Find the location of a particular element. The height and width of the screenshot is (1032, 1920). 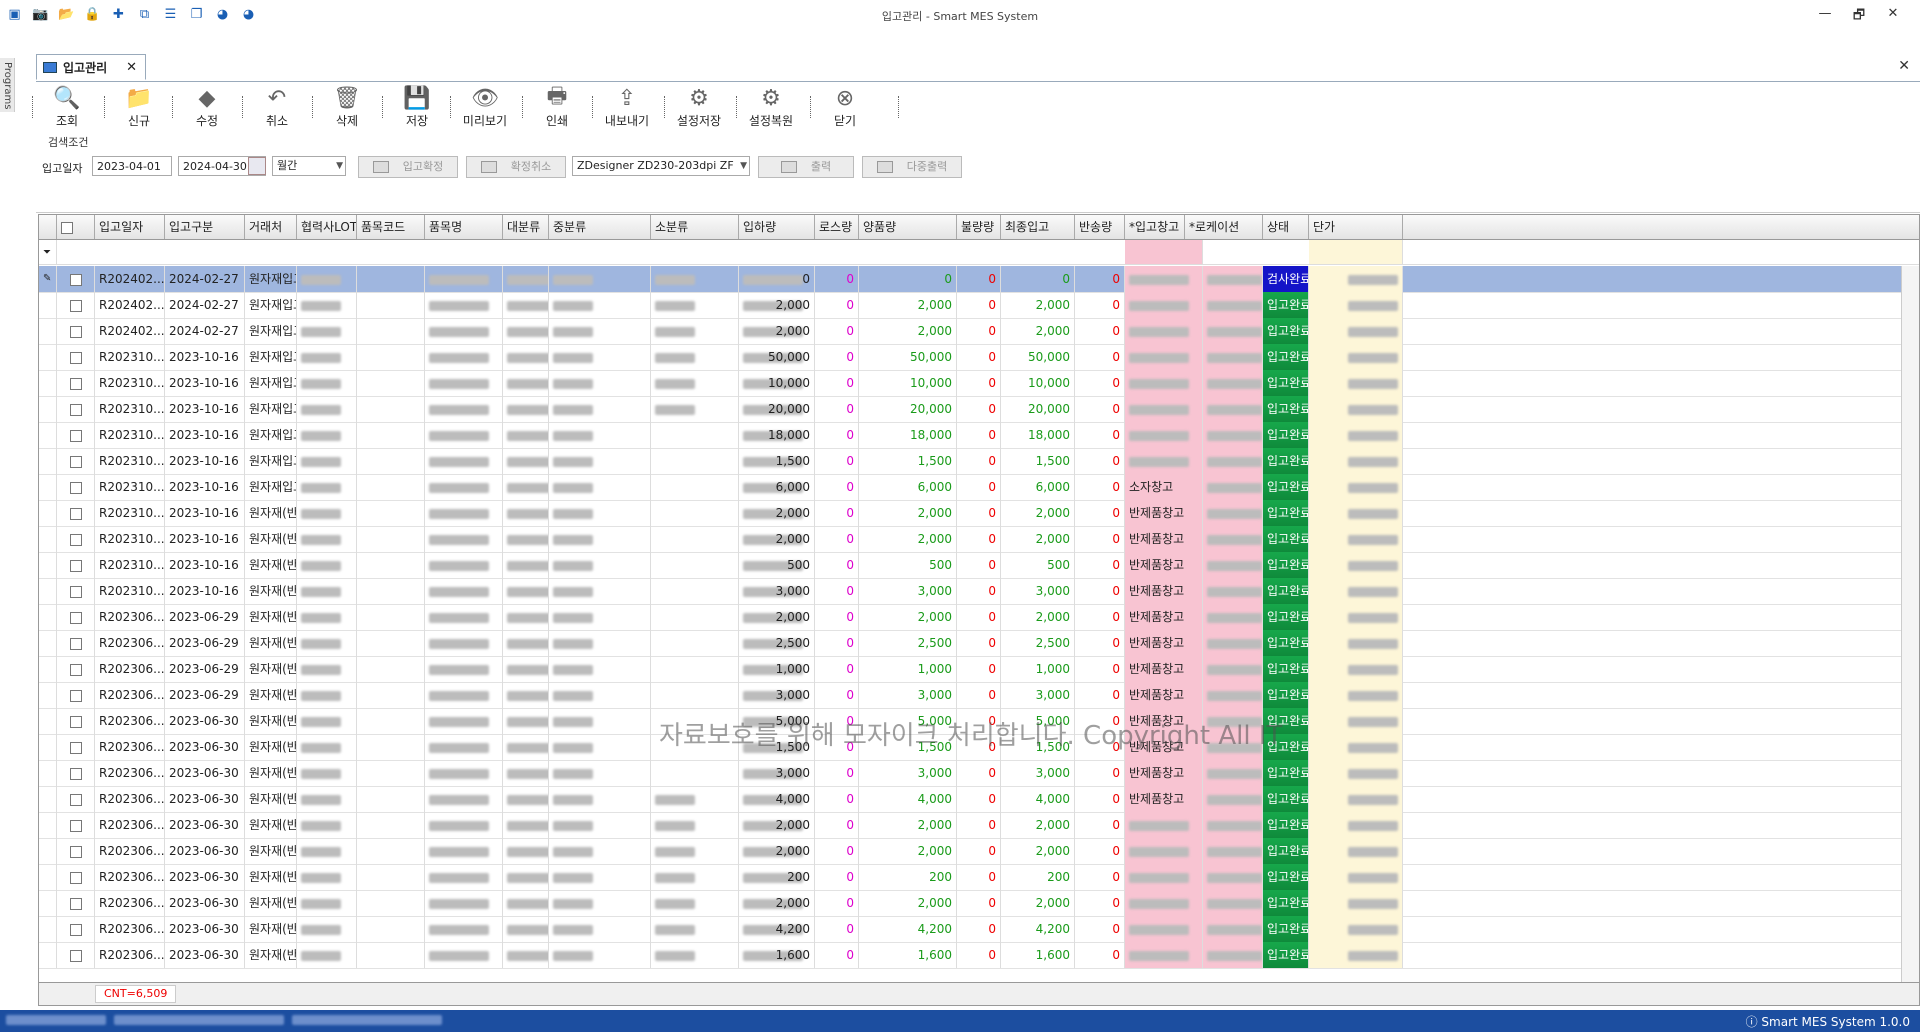

column-header: 로스량 is located at coordinates (837, 227).